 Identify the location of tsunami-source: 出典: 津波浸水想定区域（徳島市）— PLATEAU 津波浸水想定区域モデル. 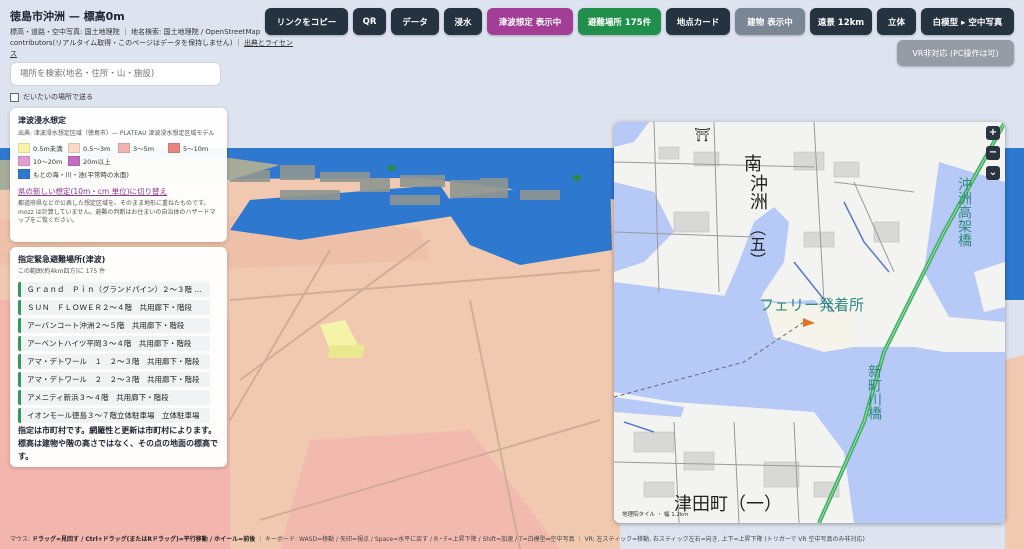
(116, 133).